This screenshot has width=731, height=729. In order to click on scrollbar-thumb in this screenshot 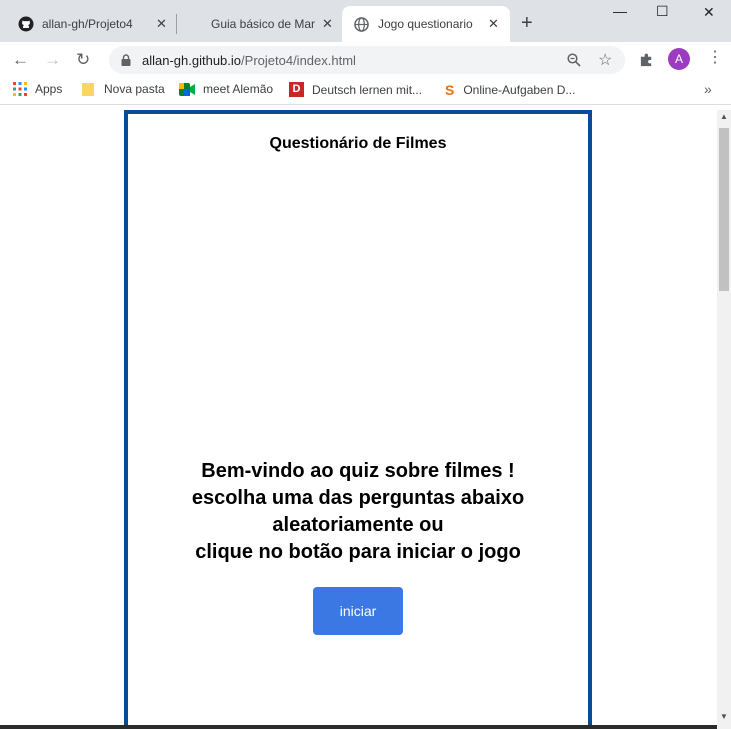, I will do `click(724, 209)`.